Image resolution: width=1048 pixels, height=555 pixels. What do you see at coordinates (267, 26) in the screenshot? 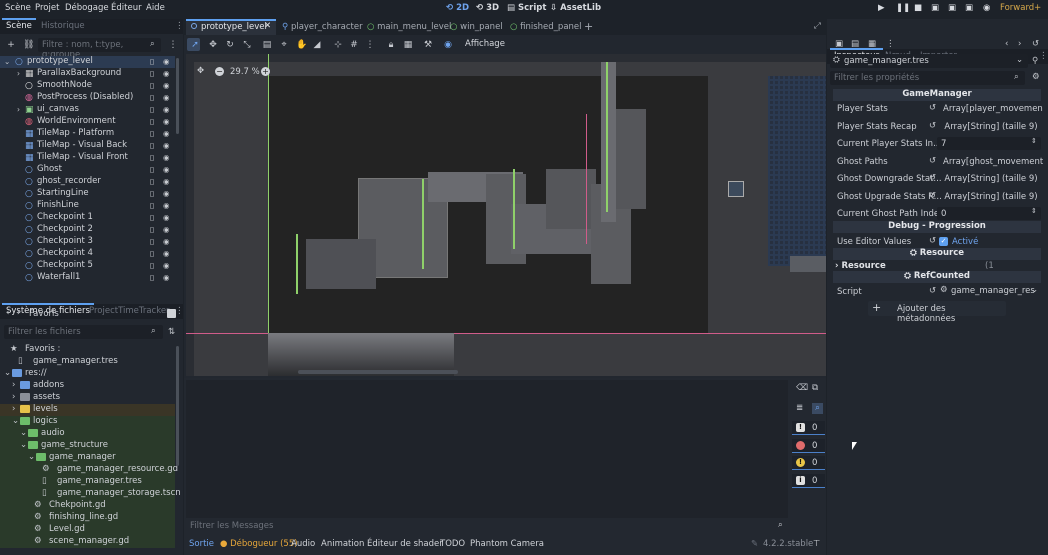
I see `close-tab-icon: ✕` at bounding box center [267, 26].